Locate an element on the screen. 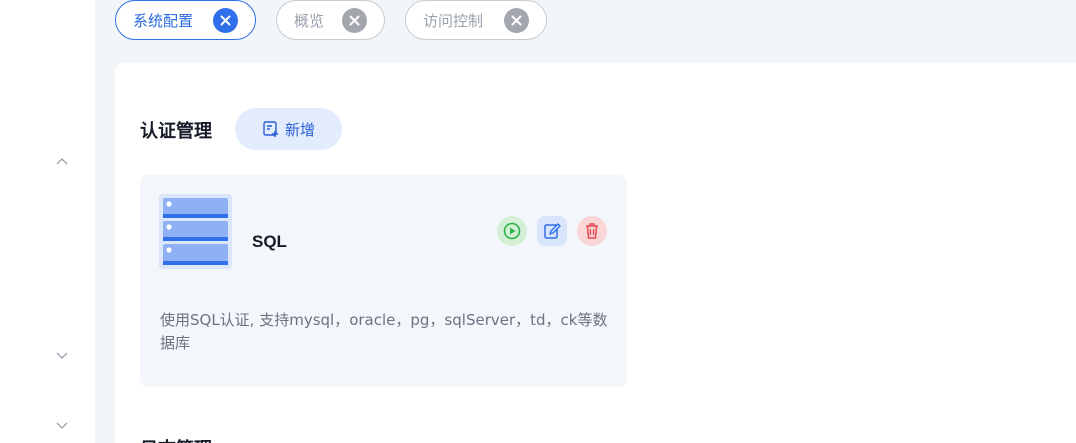 The width and height of the screenshot is (1076, 443). tab-overview: 概览 is located at coordinates (330, 20).